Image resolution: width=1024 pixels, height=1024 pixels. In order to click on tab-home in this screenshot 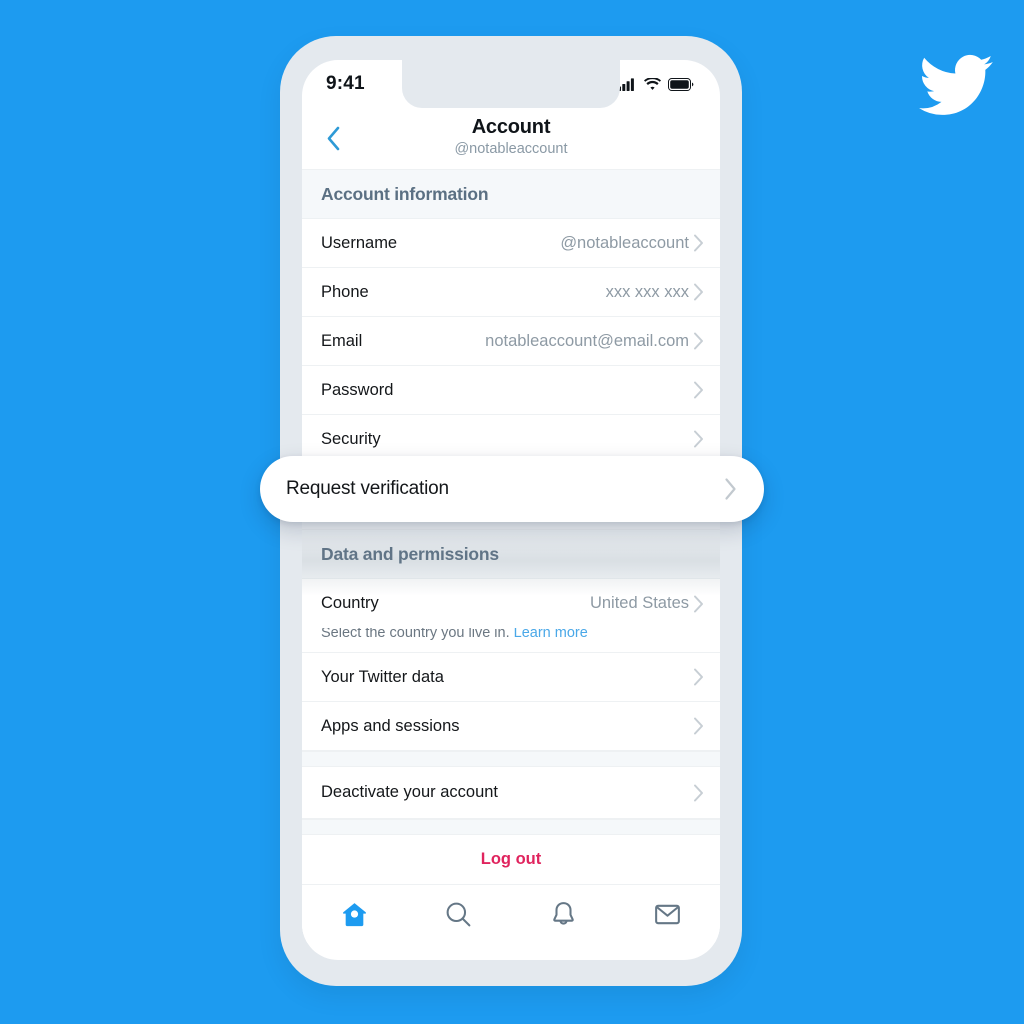, I will do `click(354, 914)`.